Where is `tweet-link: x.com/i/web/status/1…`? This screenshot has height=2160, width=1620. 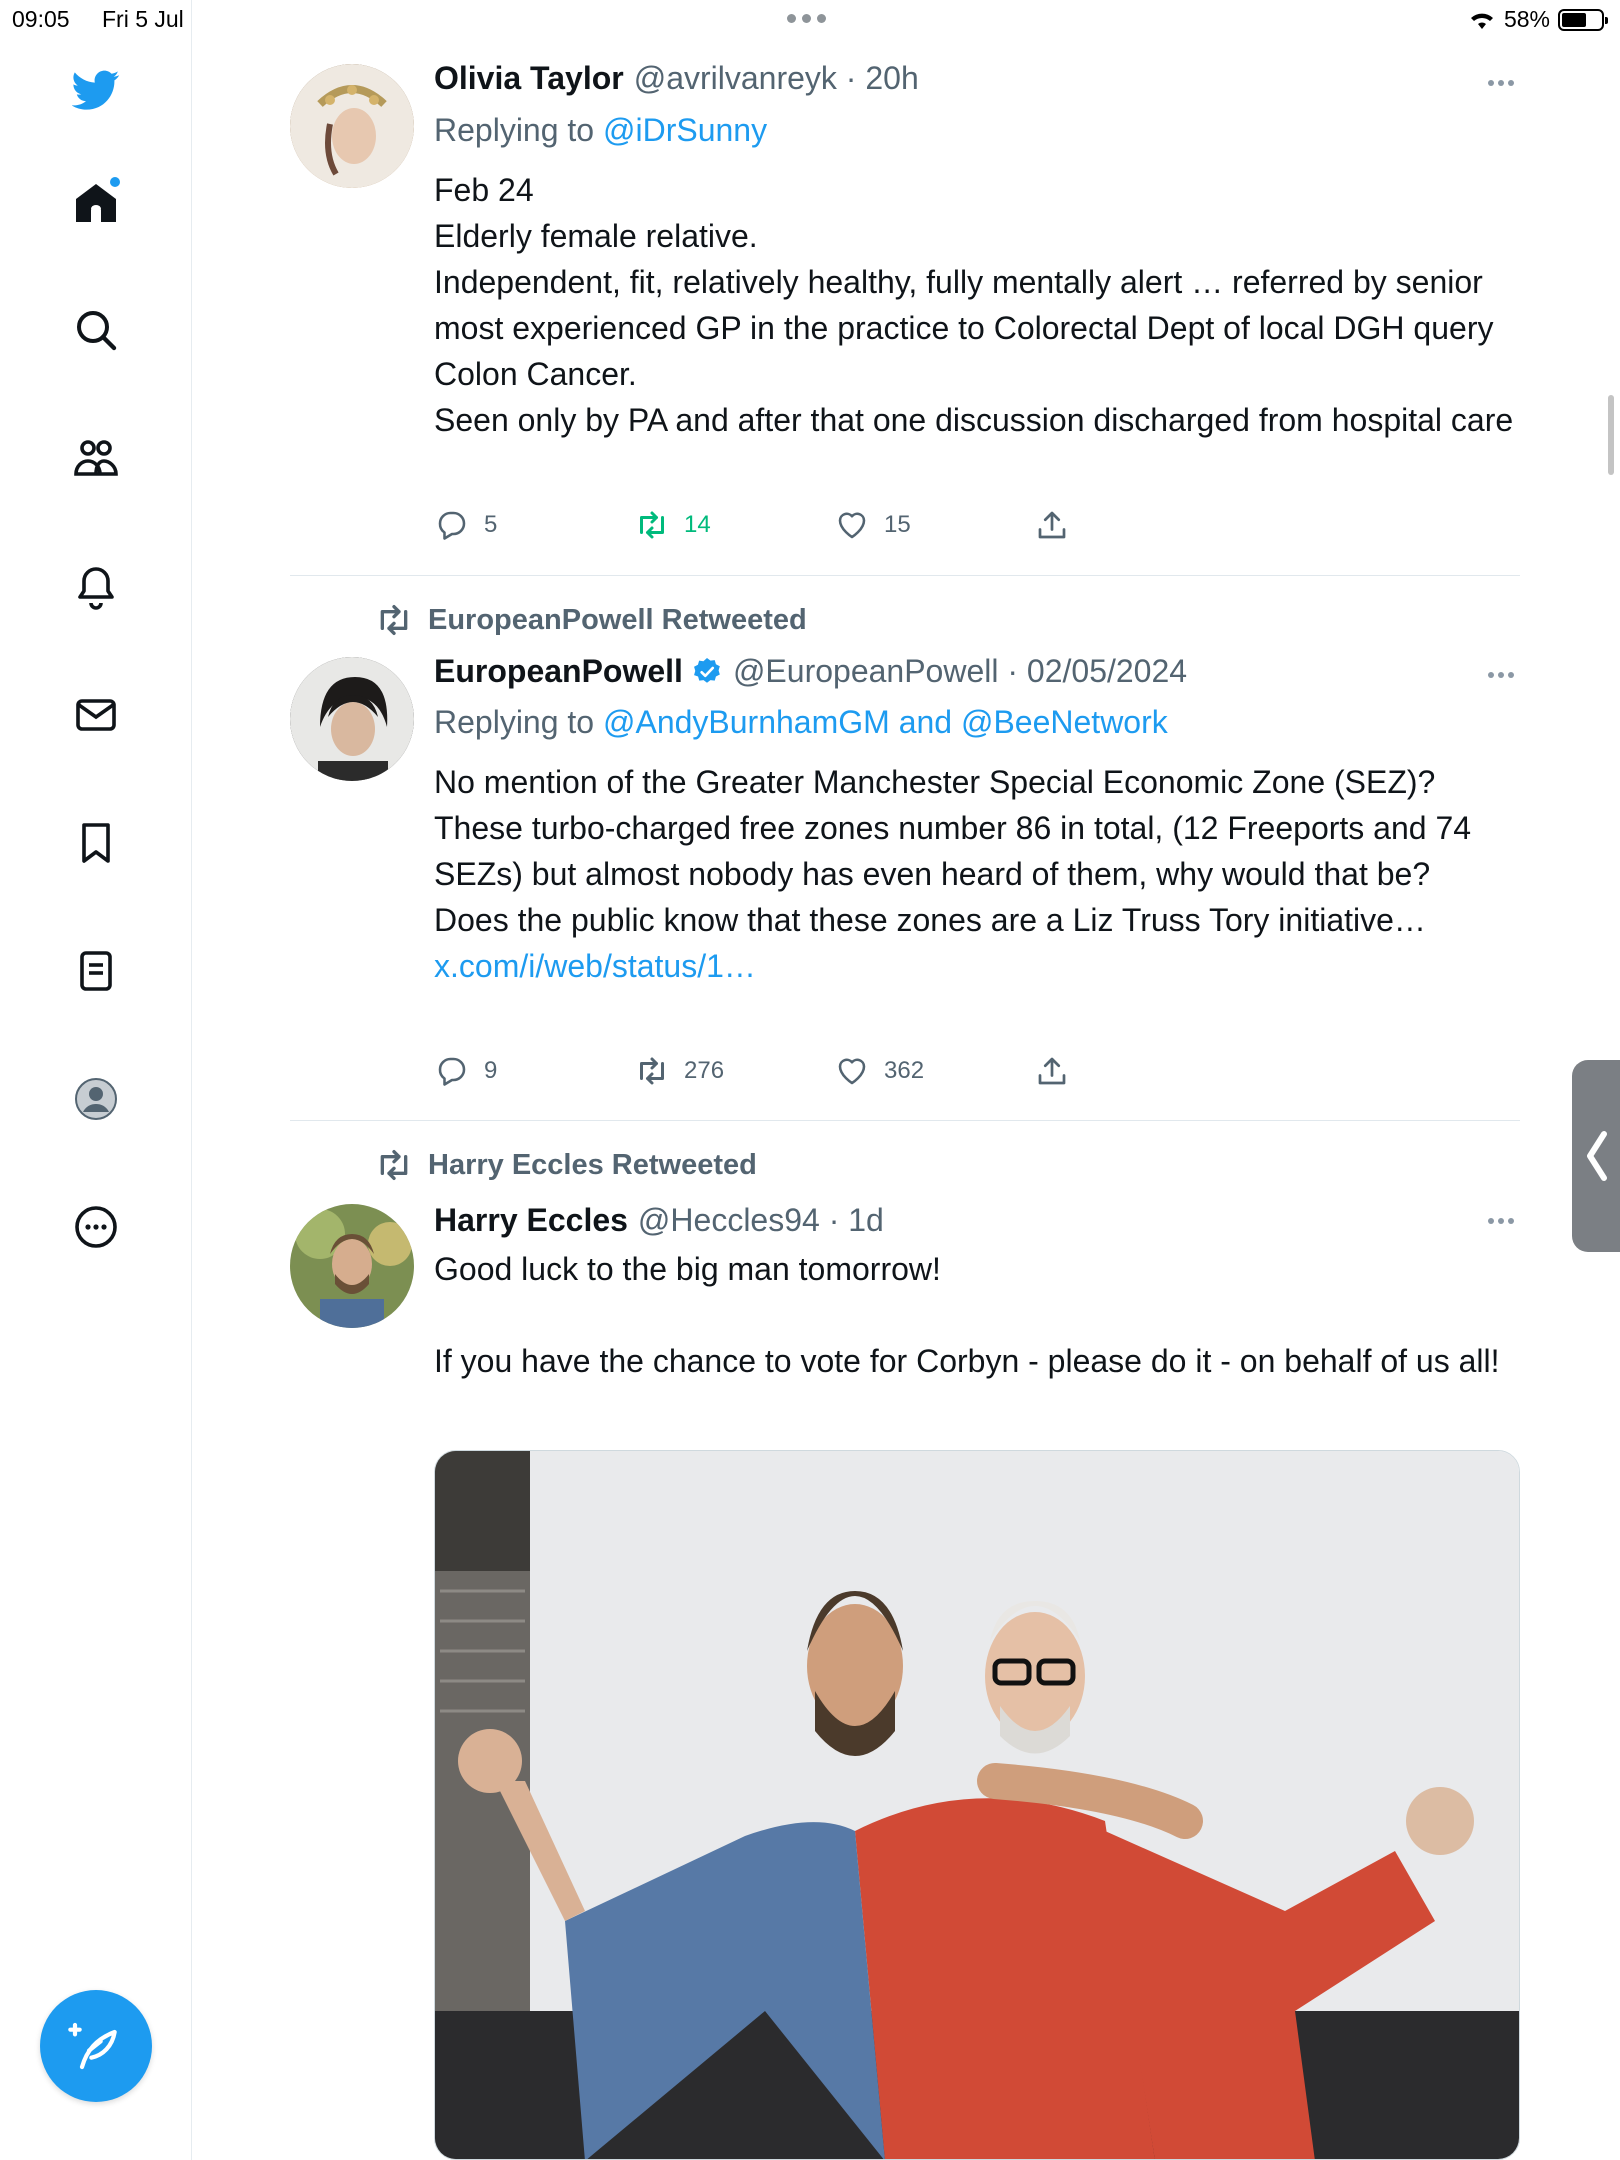
tweet-link: x.com/i/web/status/1… is located at coordinates (979, 966).